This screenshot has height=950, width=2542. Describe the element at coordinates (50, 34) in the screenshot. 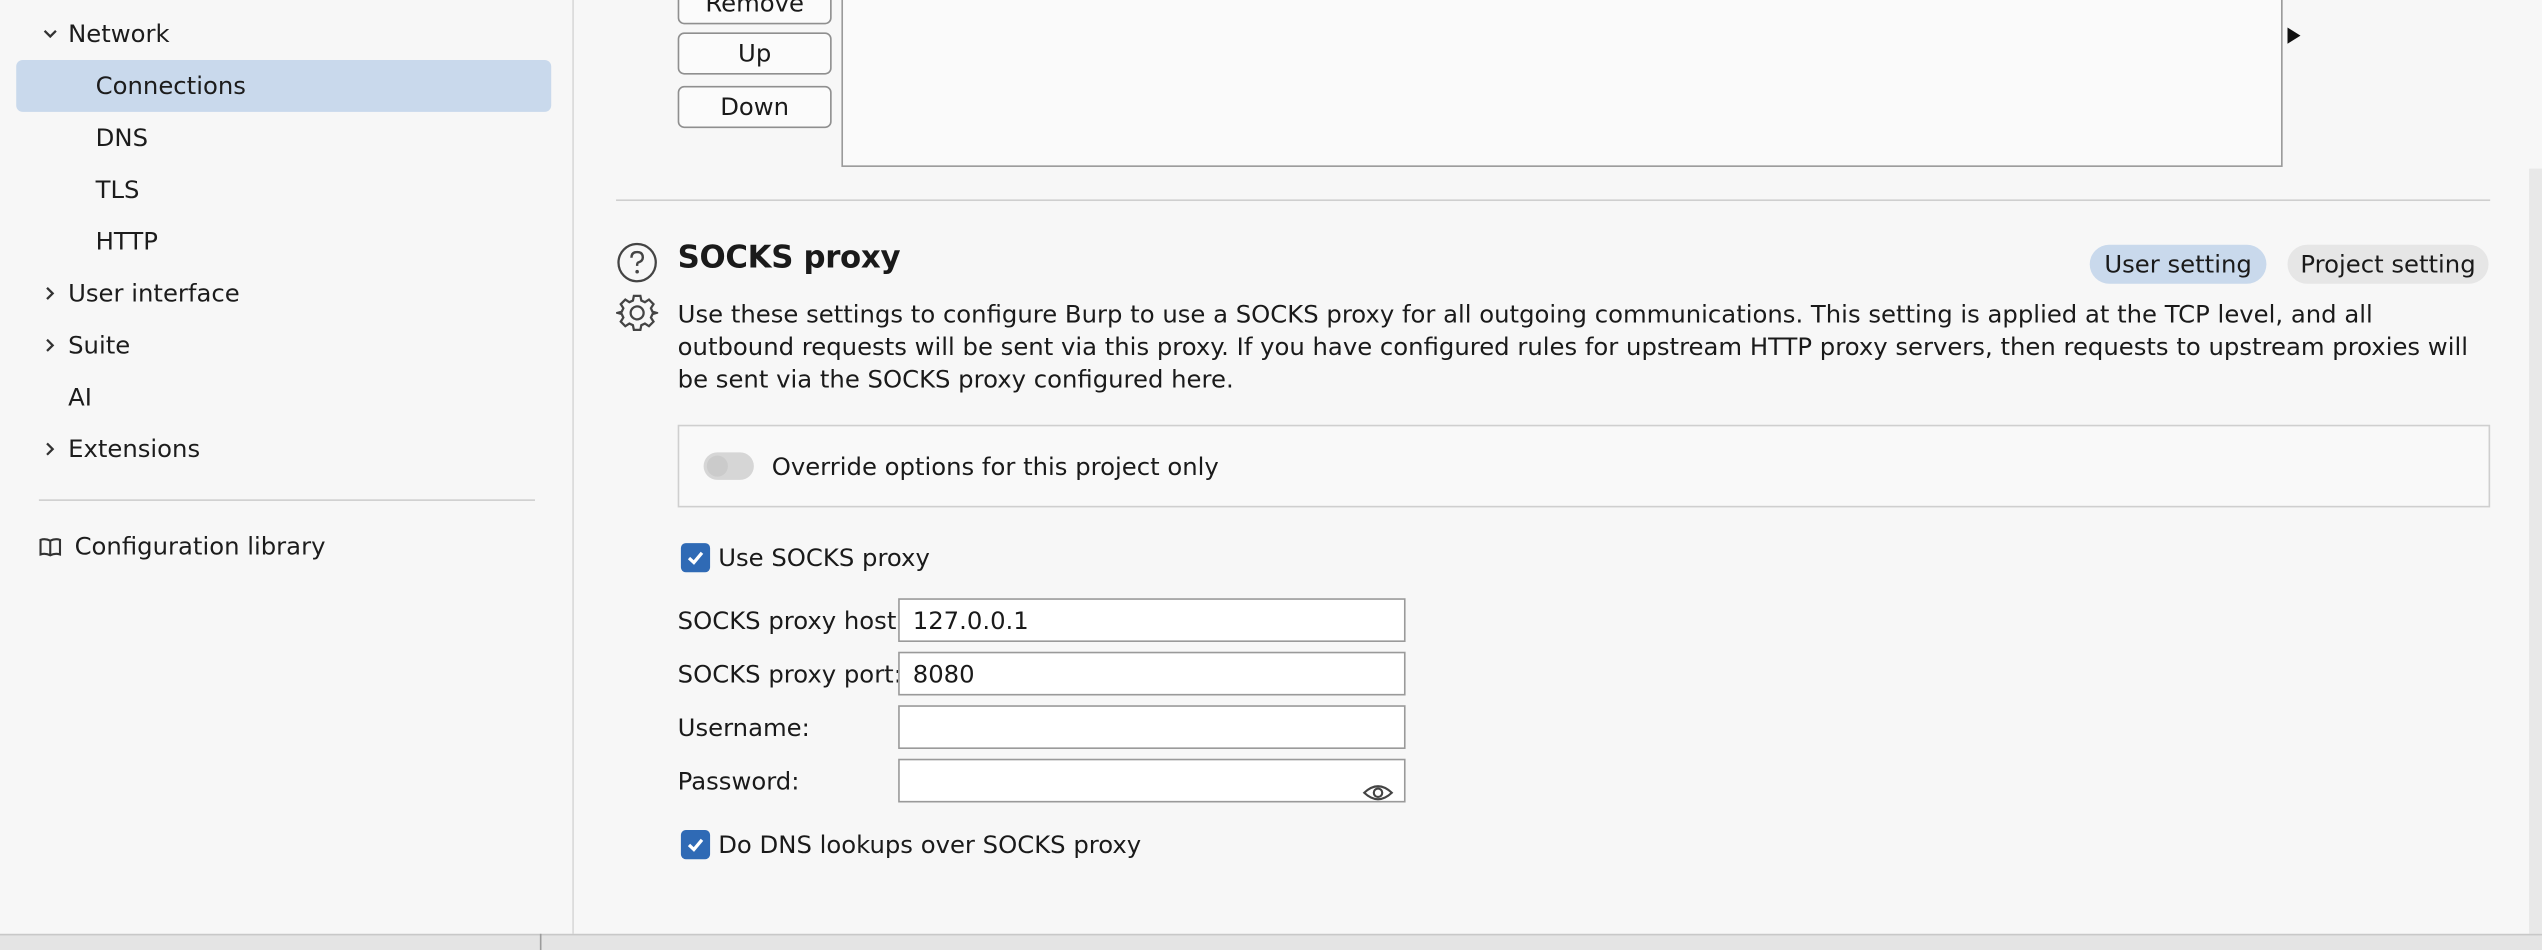

I see `chevron-down-icon` at that location.